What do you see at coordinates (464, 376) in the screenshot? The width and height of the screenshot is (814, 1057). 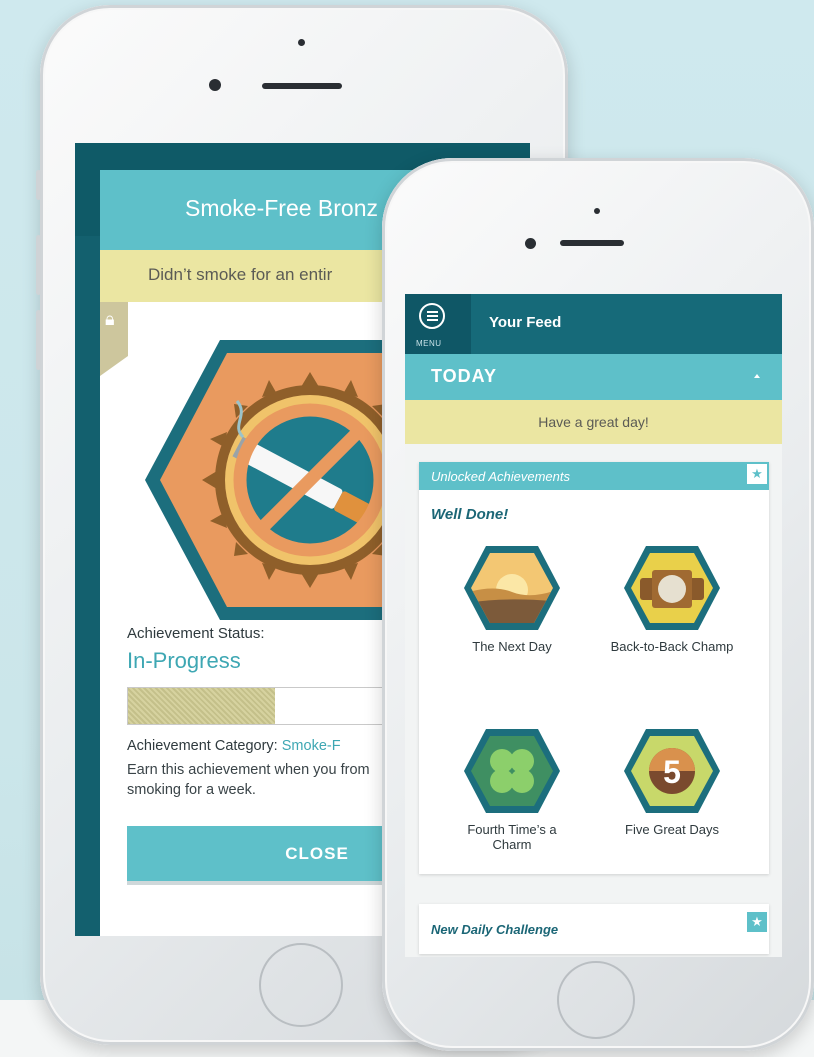 I see `today-label: TODAY` at bounding box center [464, 376].